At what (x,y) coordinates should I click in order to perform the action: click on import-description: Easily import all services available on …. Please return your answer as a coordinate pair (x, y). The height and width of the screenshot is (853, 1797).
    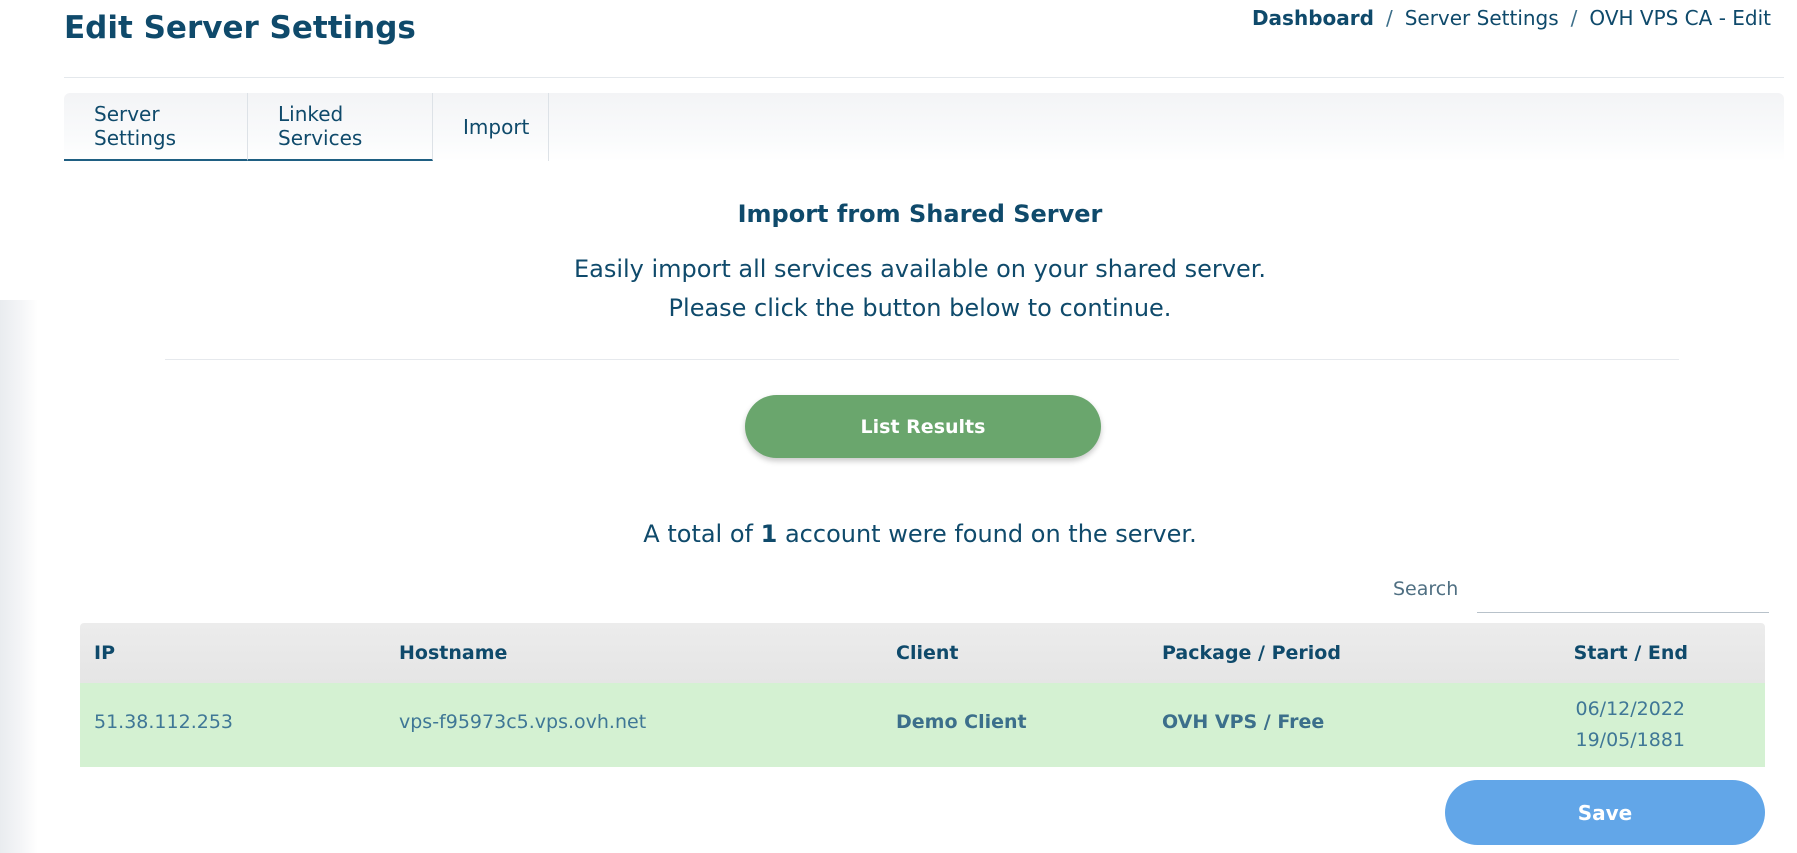
    Looking at the image, I should click on (898, 289).